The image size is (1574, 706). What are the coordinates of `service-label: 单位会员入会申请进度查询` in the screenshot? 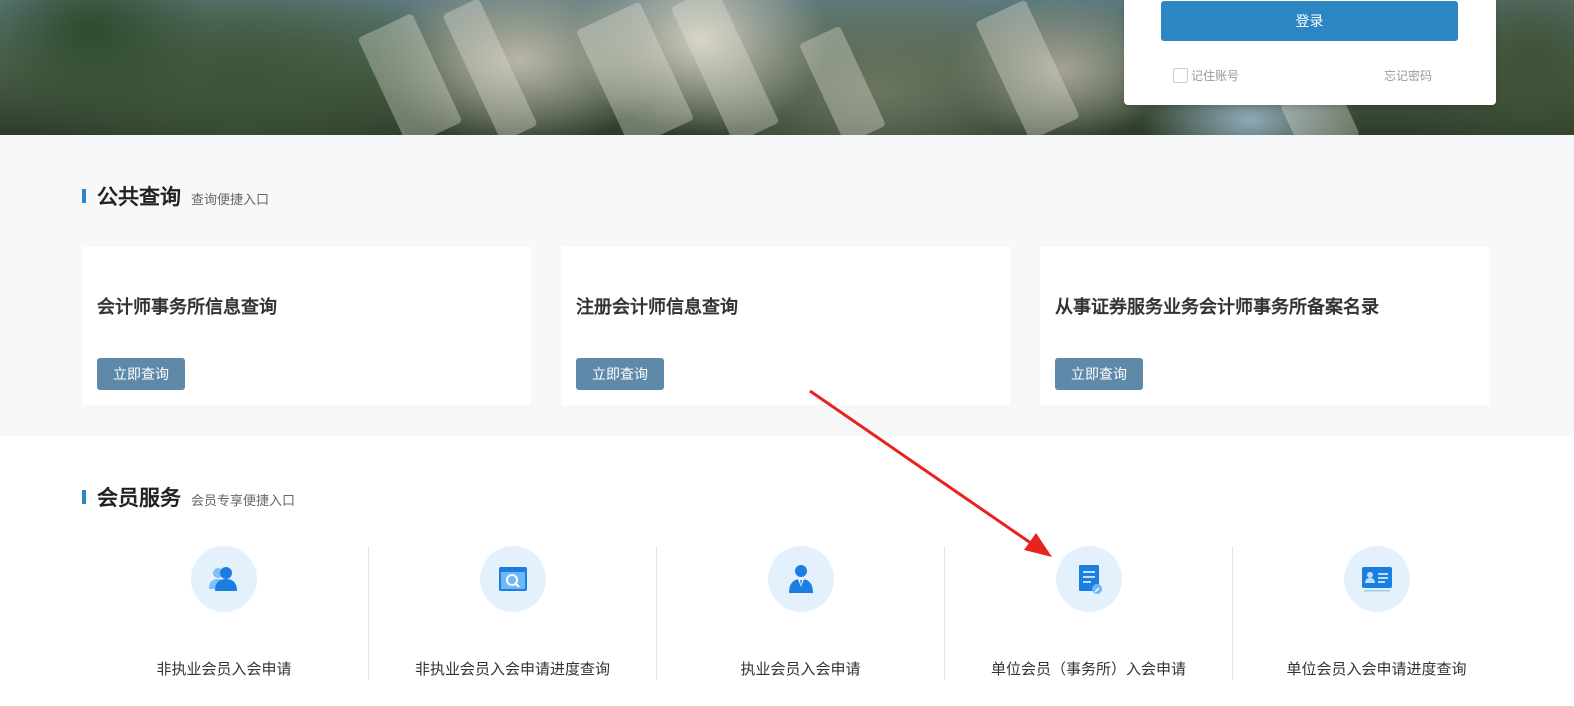 It's located at (1376, 669).